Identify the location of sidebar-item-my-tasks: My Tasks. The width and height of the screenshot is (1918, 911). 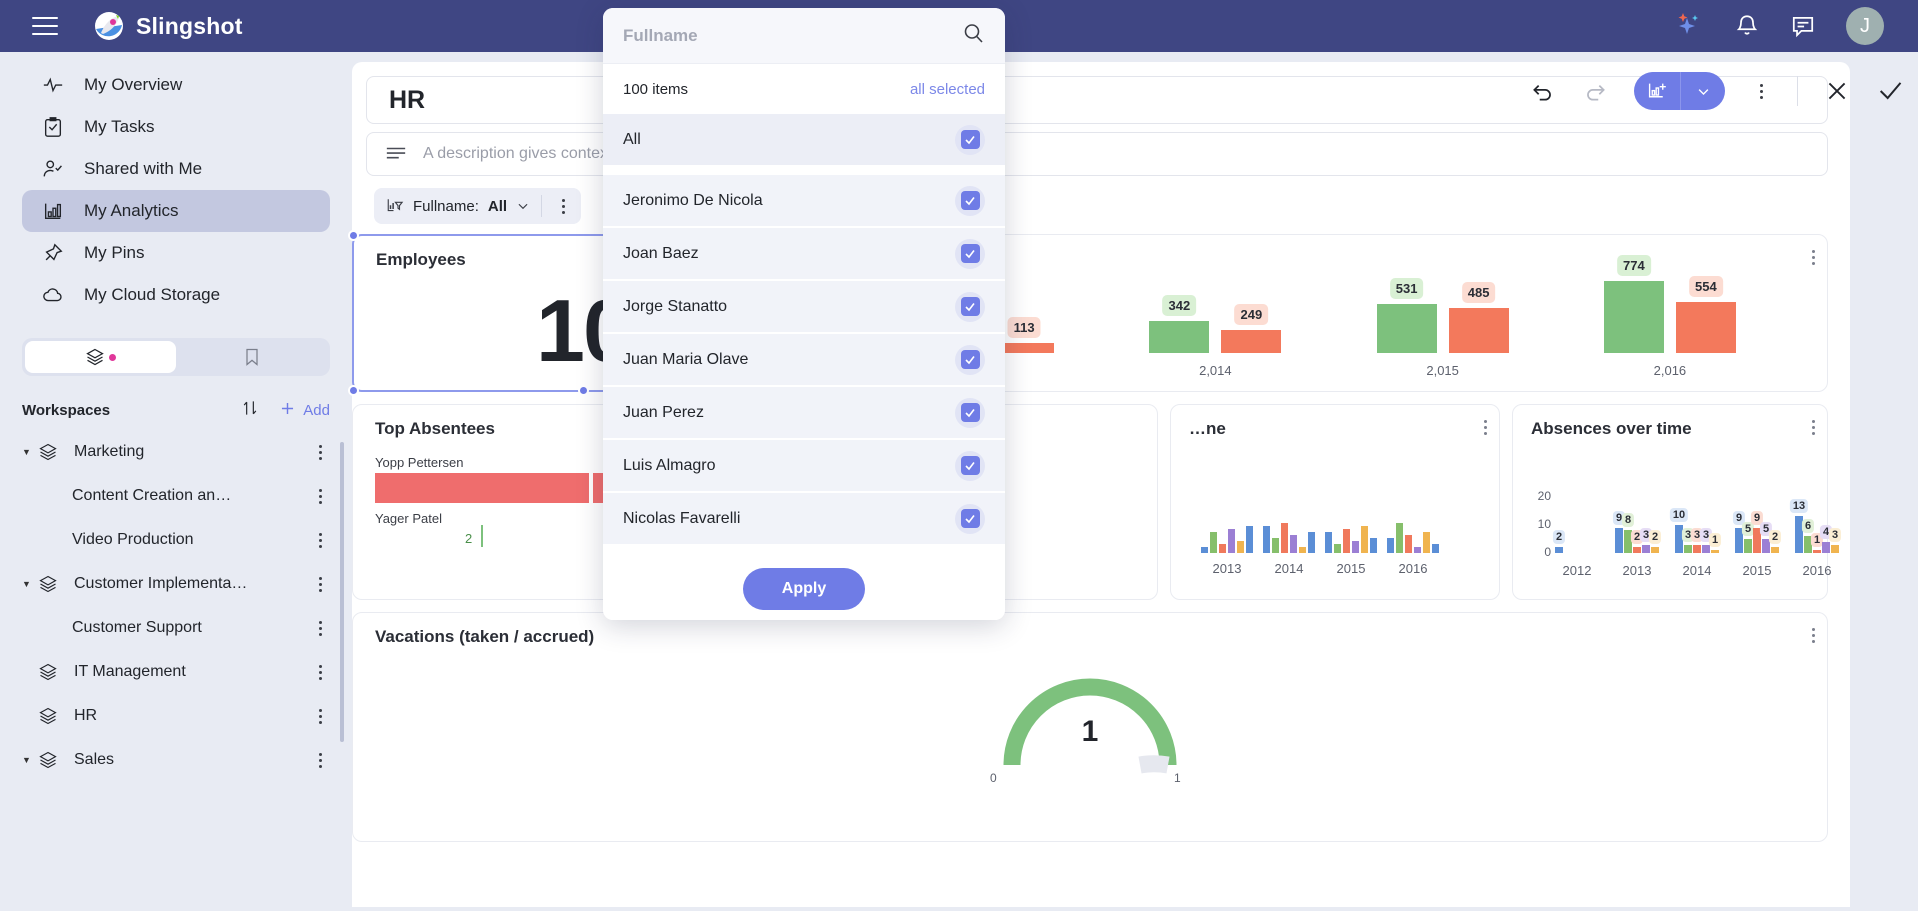
(176, 127).